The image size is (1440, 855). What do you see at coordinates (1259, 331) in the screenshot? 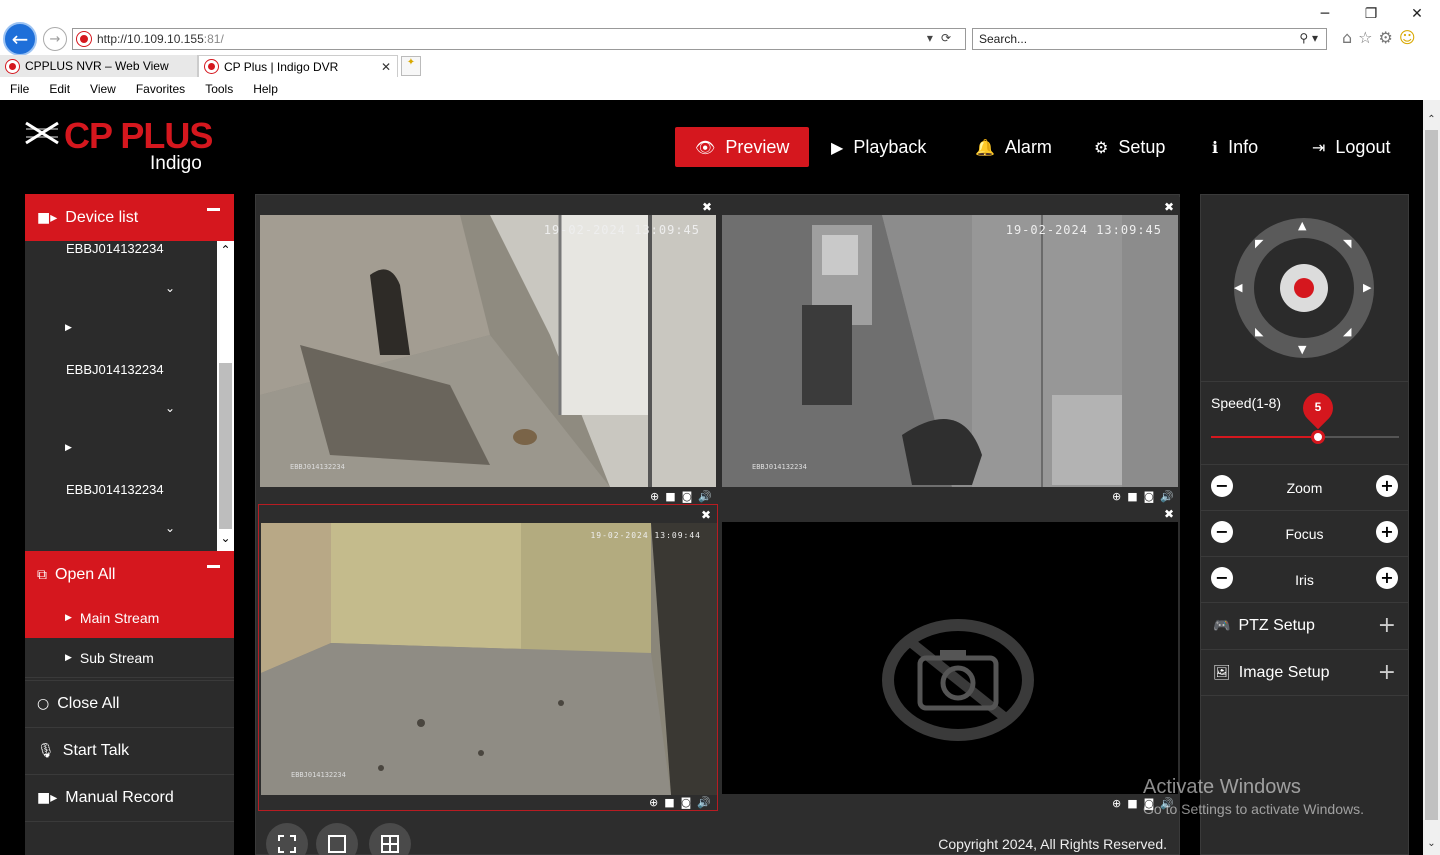
I see `pan-down-left-icon: ◣` at bounding box center [1259, 331].